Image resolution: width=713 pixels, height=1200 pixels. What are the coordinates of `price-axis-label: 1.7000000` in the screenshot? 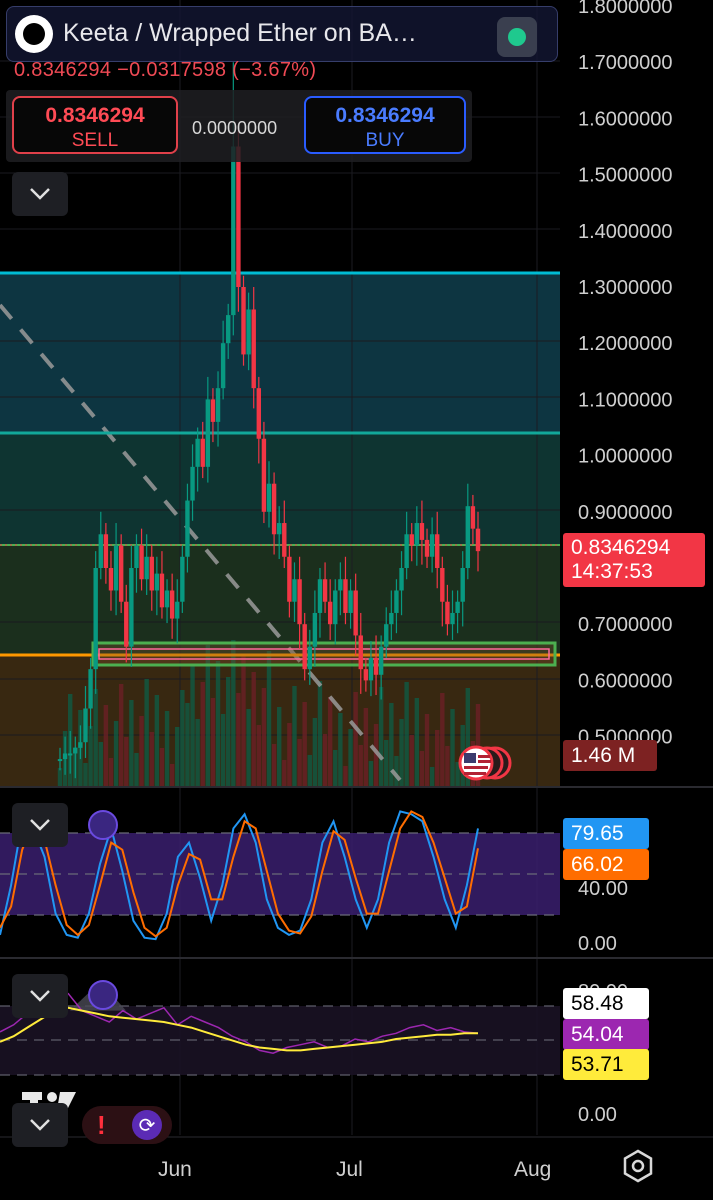 It's located at (625, 63).